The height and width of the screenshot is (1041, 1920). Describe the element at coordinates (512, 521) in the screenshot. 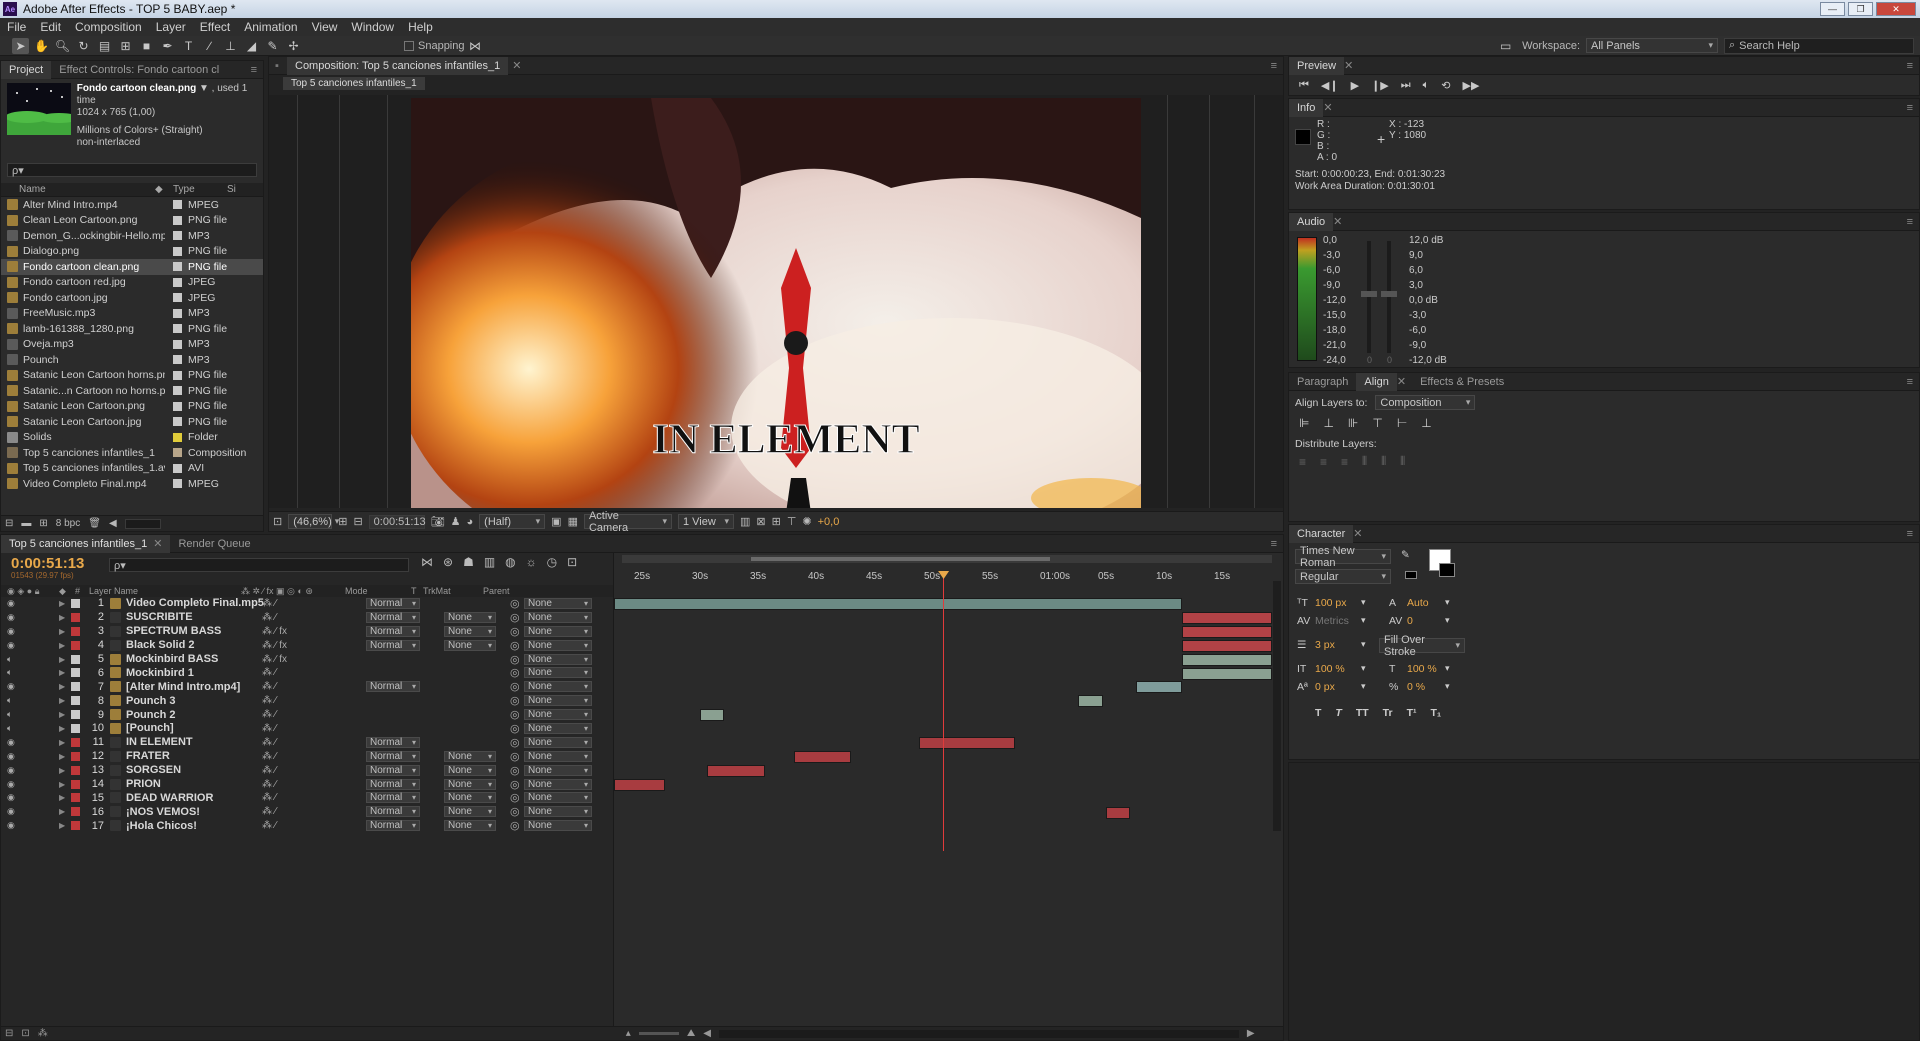

I see `resolution-dropdown: (Half)` at that location.